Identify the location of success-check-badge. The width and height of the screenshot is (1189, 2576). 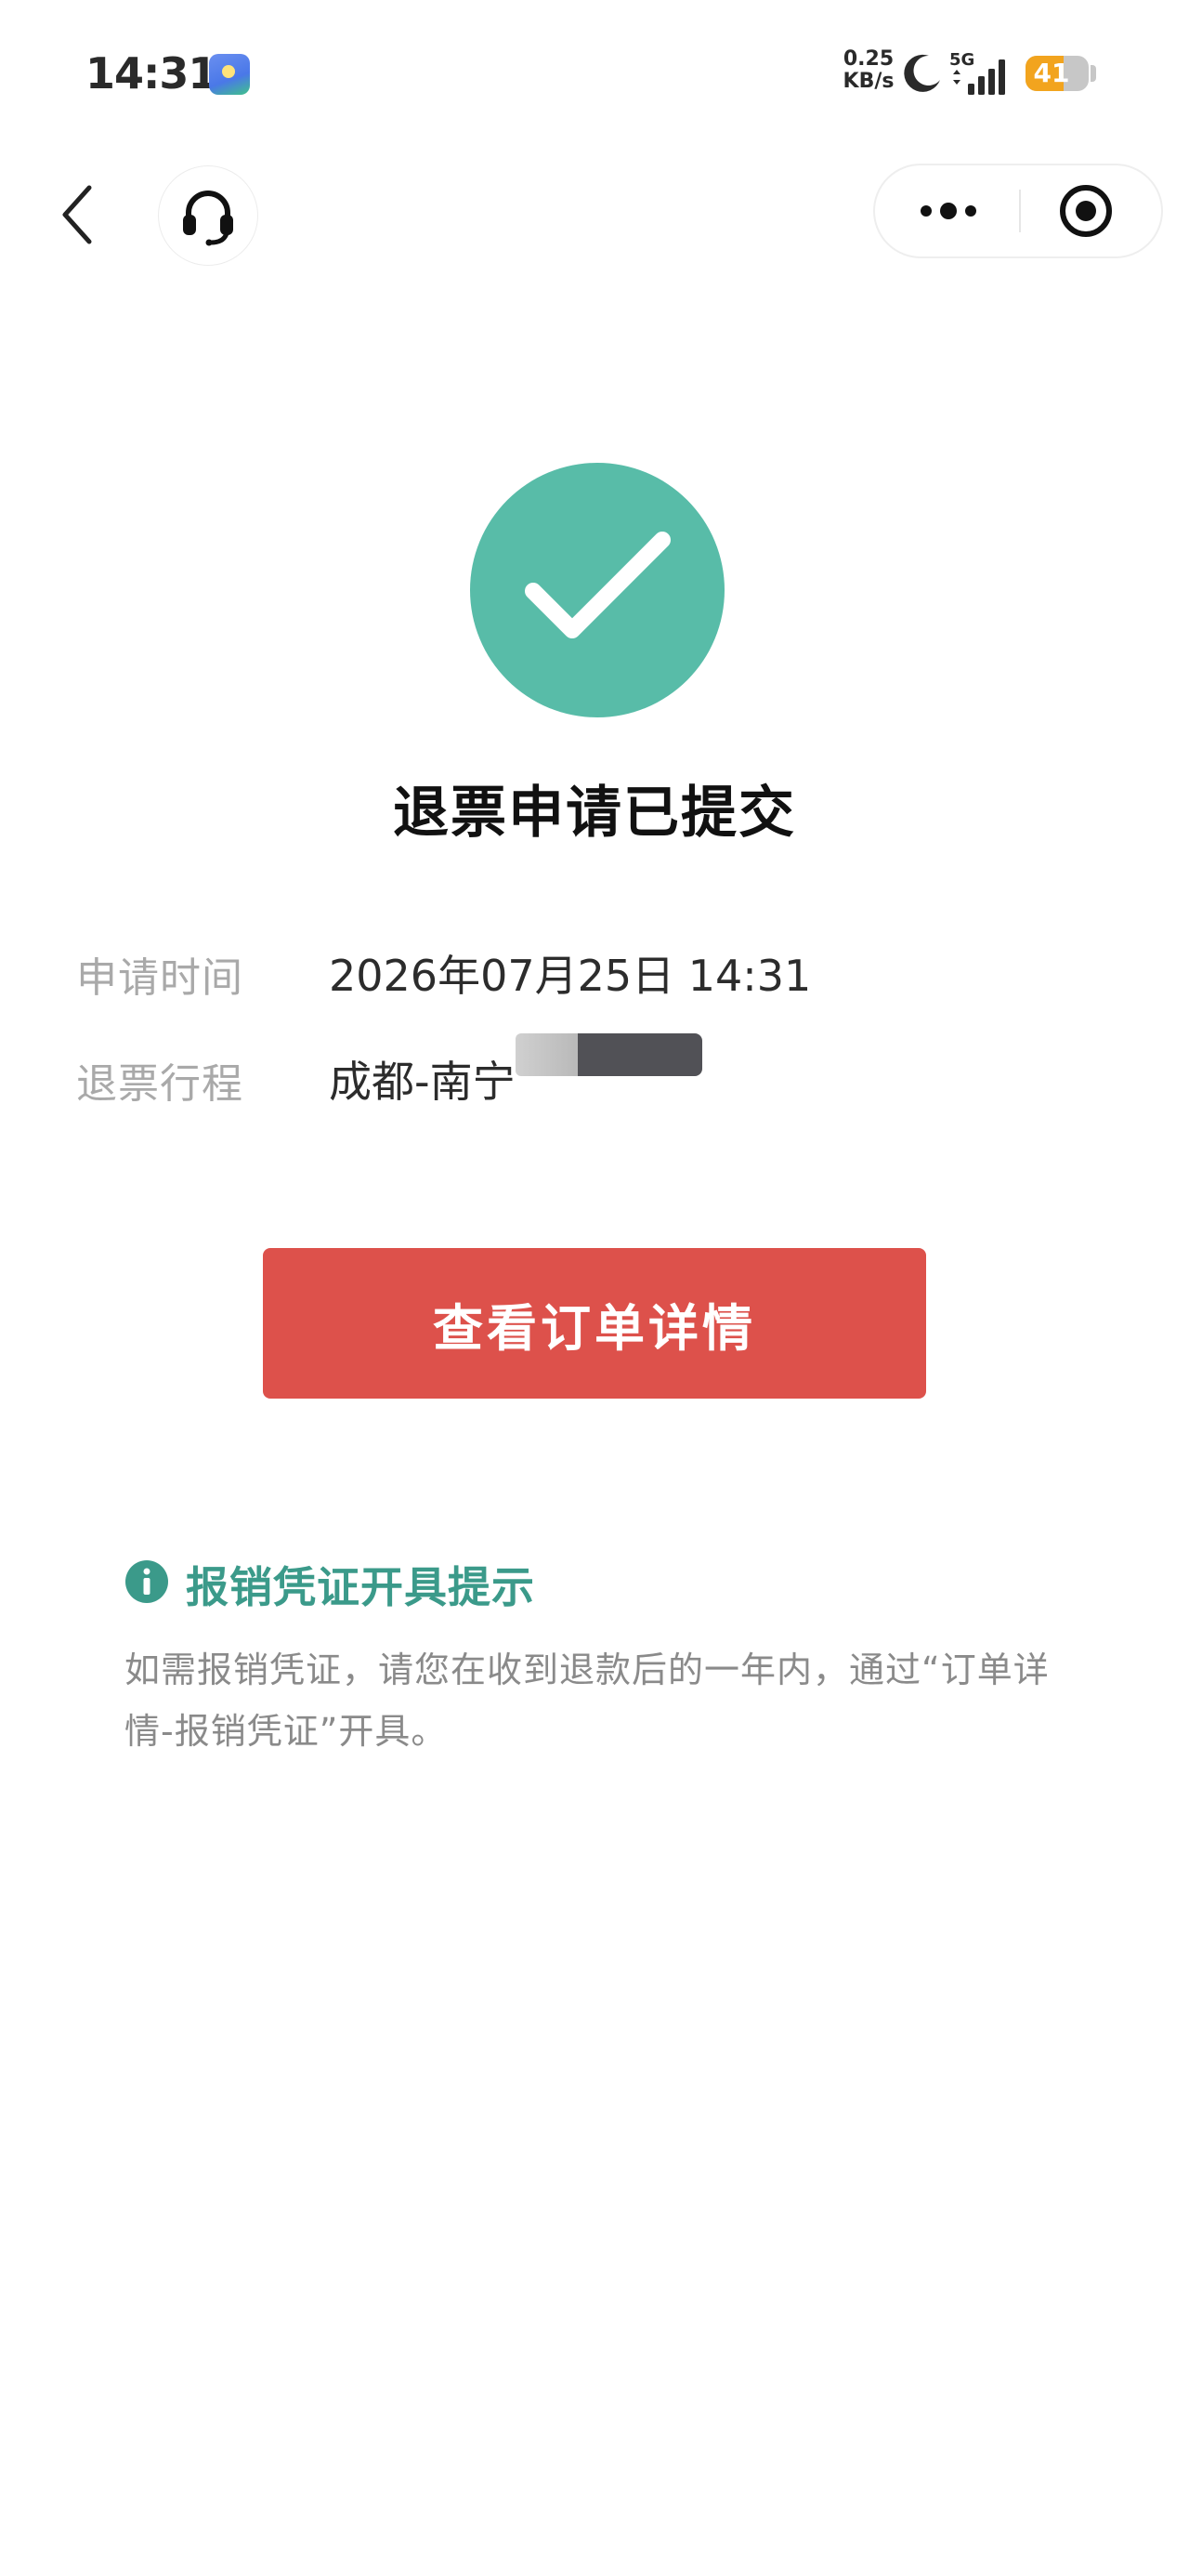
(598, 590).